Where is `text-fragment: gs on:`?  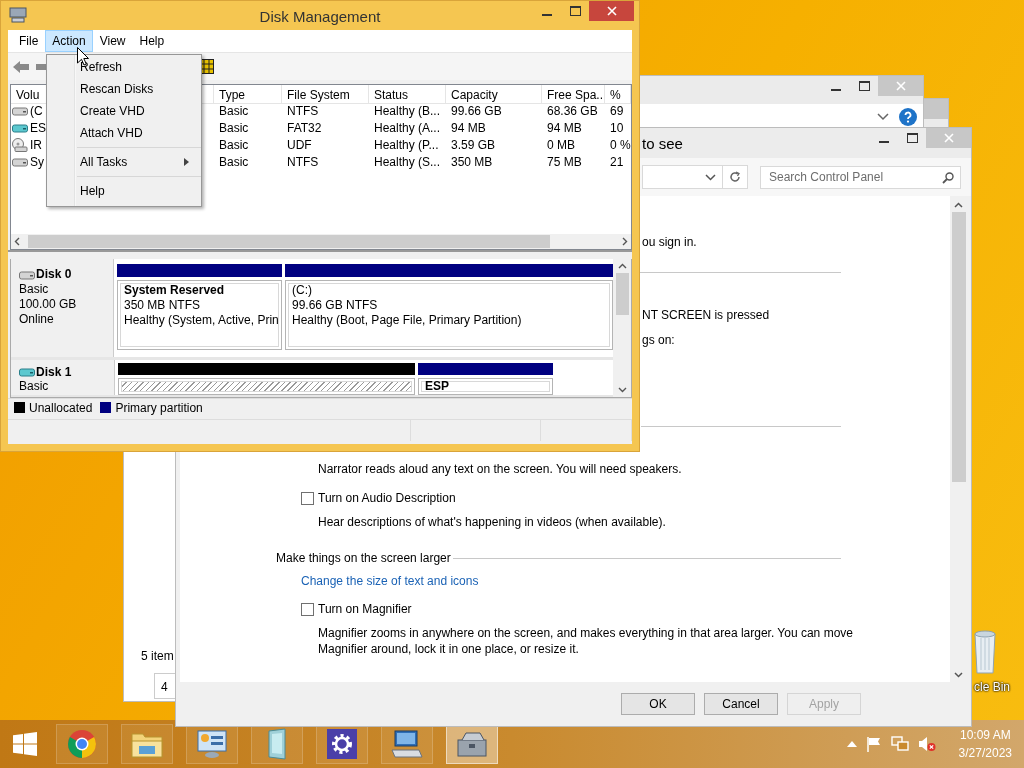
text-fragment: gs on: is located at coordinates (659, 340).